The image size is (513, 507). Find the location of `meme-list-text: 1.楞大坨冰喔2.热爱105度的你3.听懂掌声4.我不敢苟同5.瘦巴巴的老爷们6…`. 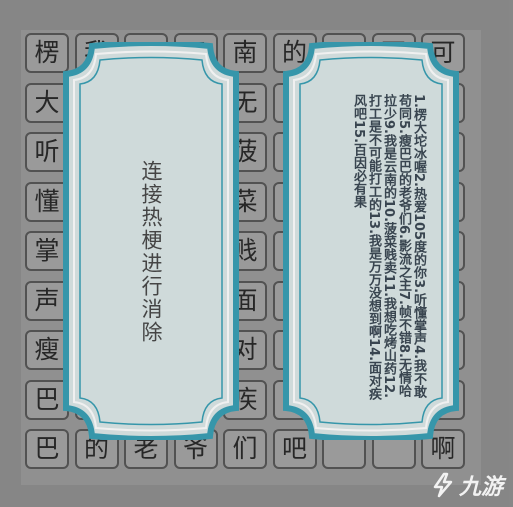

meme-list-text: 1.楞大坨冰喔2.热爱105度的你3.听懂掌声4.我不敢苟同5.瘦巴巴的老爷们6… is located at coordinates (388, 247).